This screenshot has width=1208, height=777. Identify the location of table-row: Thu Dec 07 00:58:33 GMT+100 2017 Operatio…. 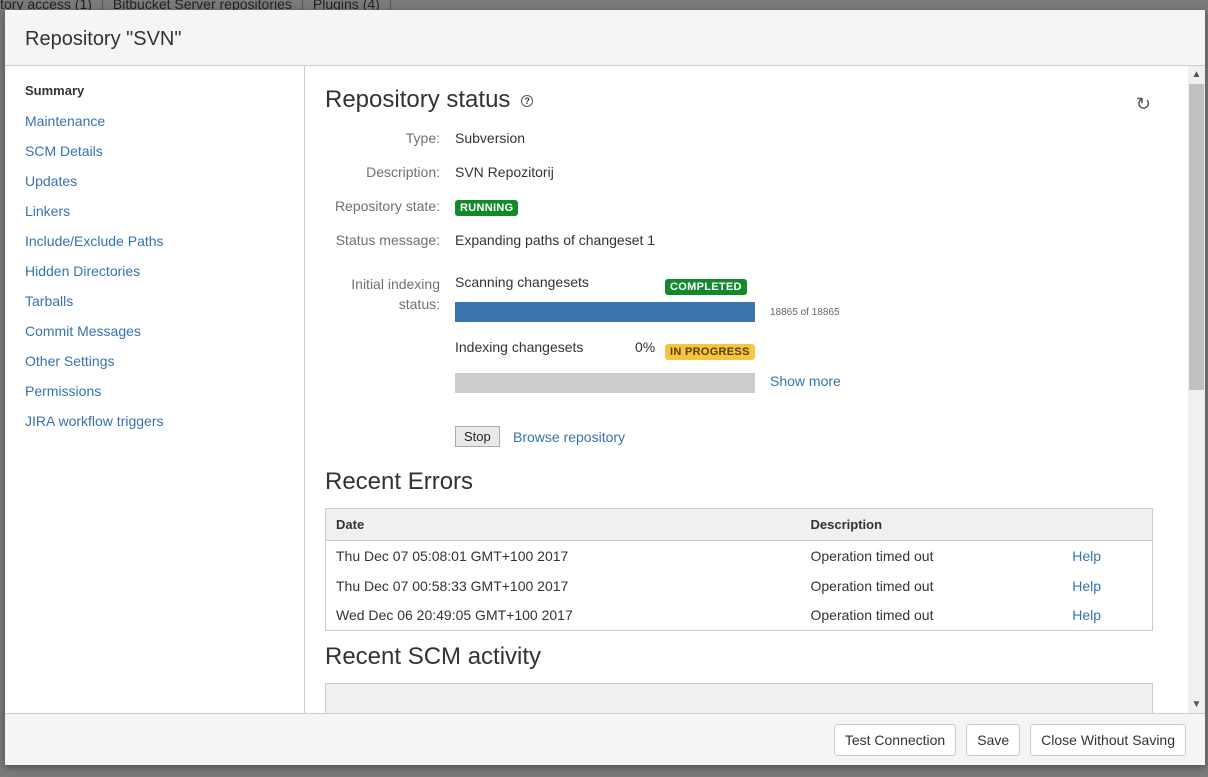
(739, 586).